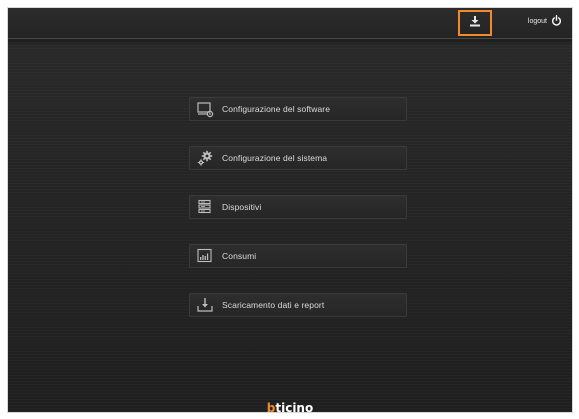 The image size is (579, 419). What do you see at coordinates (298, 256) in the screenshot?
I see `menu-item-consumption: Consumi` at bounding box center [298, 256].